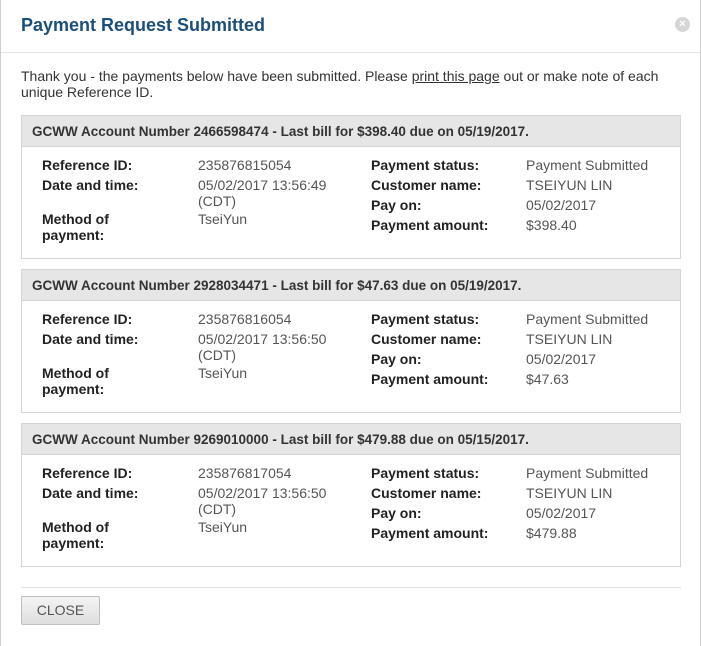 The height and width of the screenshot is (646, 701). I want to click on print-page-link: print this page, so click(456, 76).